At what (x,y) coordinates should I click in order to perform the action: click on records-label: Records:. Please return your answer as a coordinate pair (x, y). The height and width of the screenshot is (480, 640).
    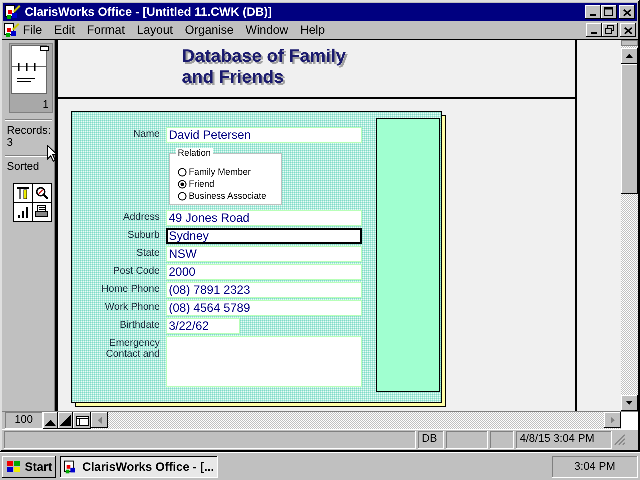
    Looking at the image, I should click on (29, 131).